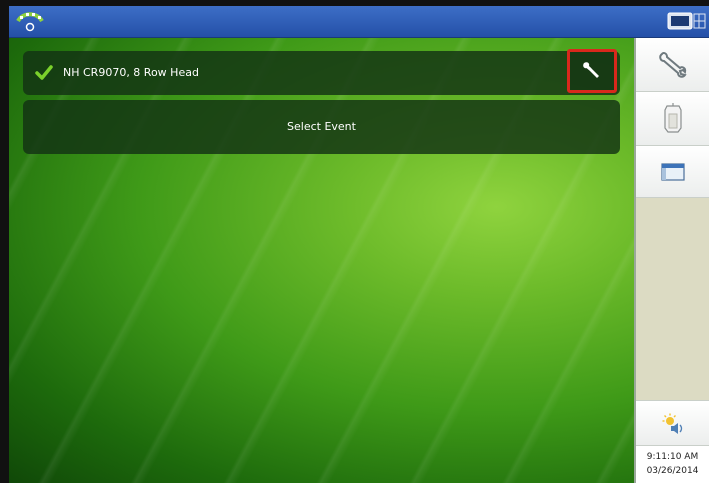 The width and height of the screenshot is (709, 483). I want to click on equipment-label: NH CR9070, 8 Row Head, so click(131, 72).